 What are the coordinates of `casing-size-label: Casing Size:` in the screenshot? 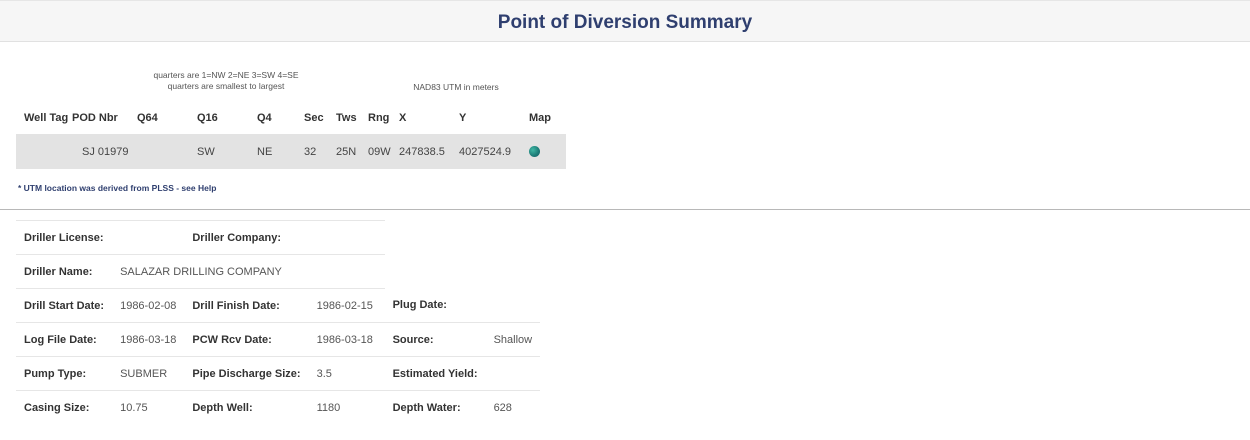 It's located at (57, 407).